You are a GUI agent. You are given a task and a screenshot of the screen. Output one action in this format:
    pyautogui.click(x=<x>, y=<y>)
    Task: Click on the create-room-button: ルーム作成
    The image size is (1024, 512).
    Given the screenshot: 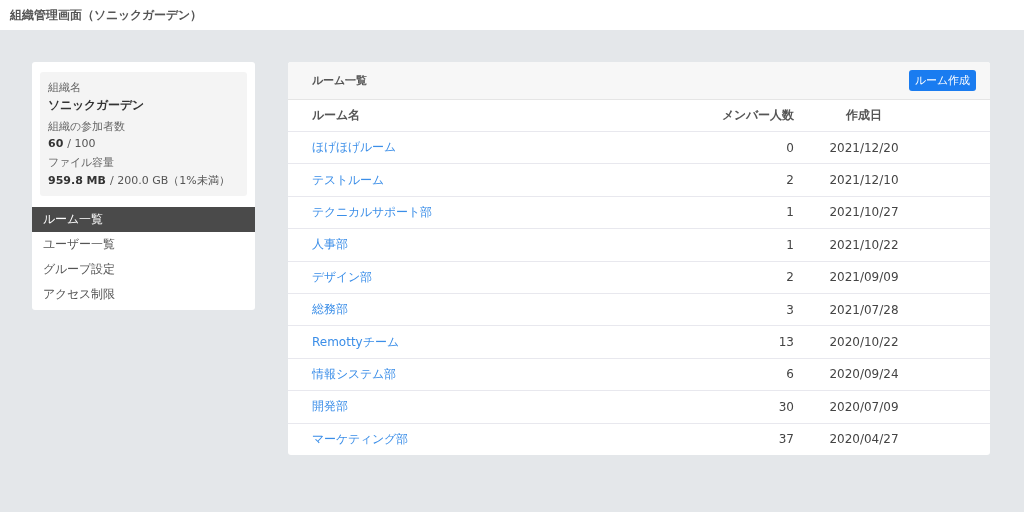 What is the action you would take?
    pyautogui.click(x=942, y=80)
    